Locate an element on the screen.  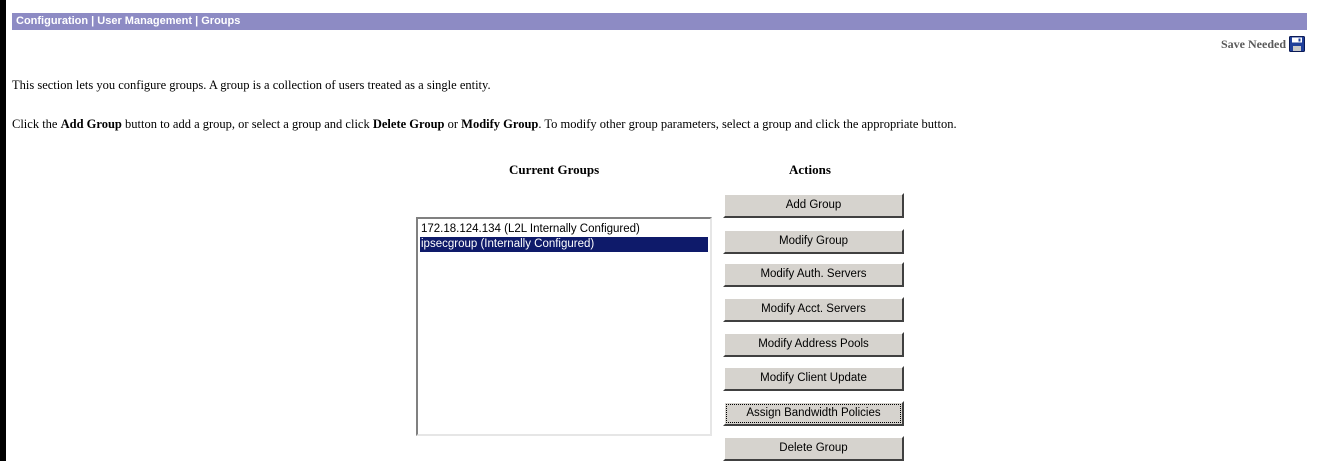
instructions-part: or is located at coordinates (453, 124).